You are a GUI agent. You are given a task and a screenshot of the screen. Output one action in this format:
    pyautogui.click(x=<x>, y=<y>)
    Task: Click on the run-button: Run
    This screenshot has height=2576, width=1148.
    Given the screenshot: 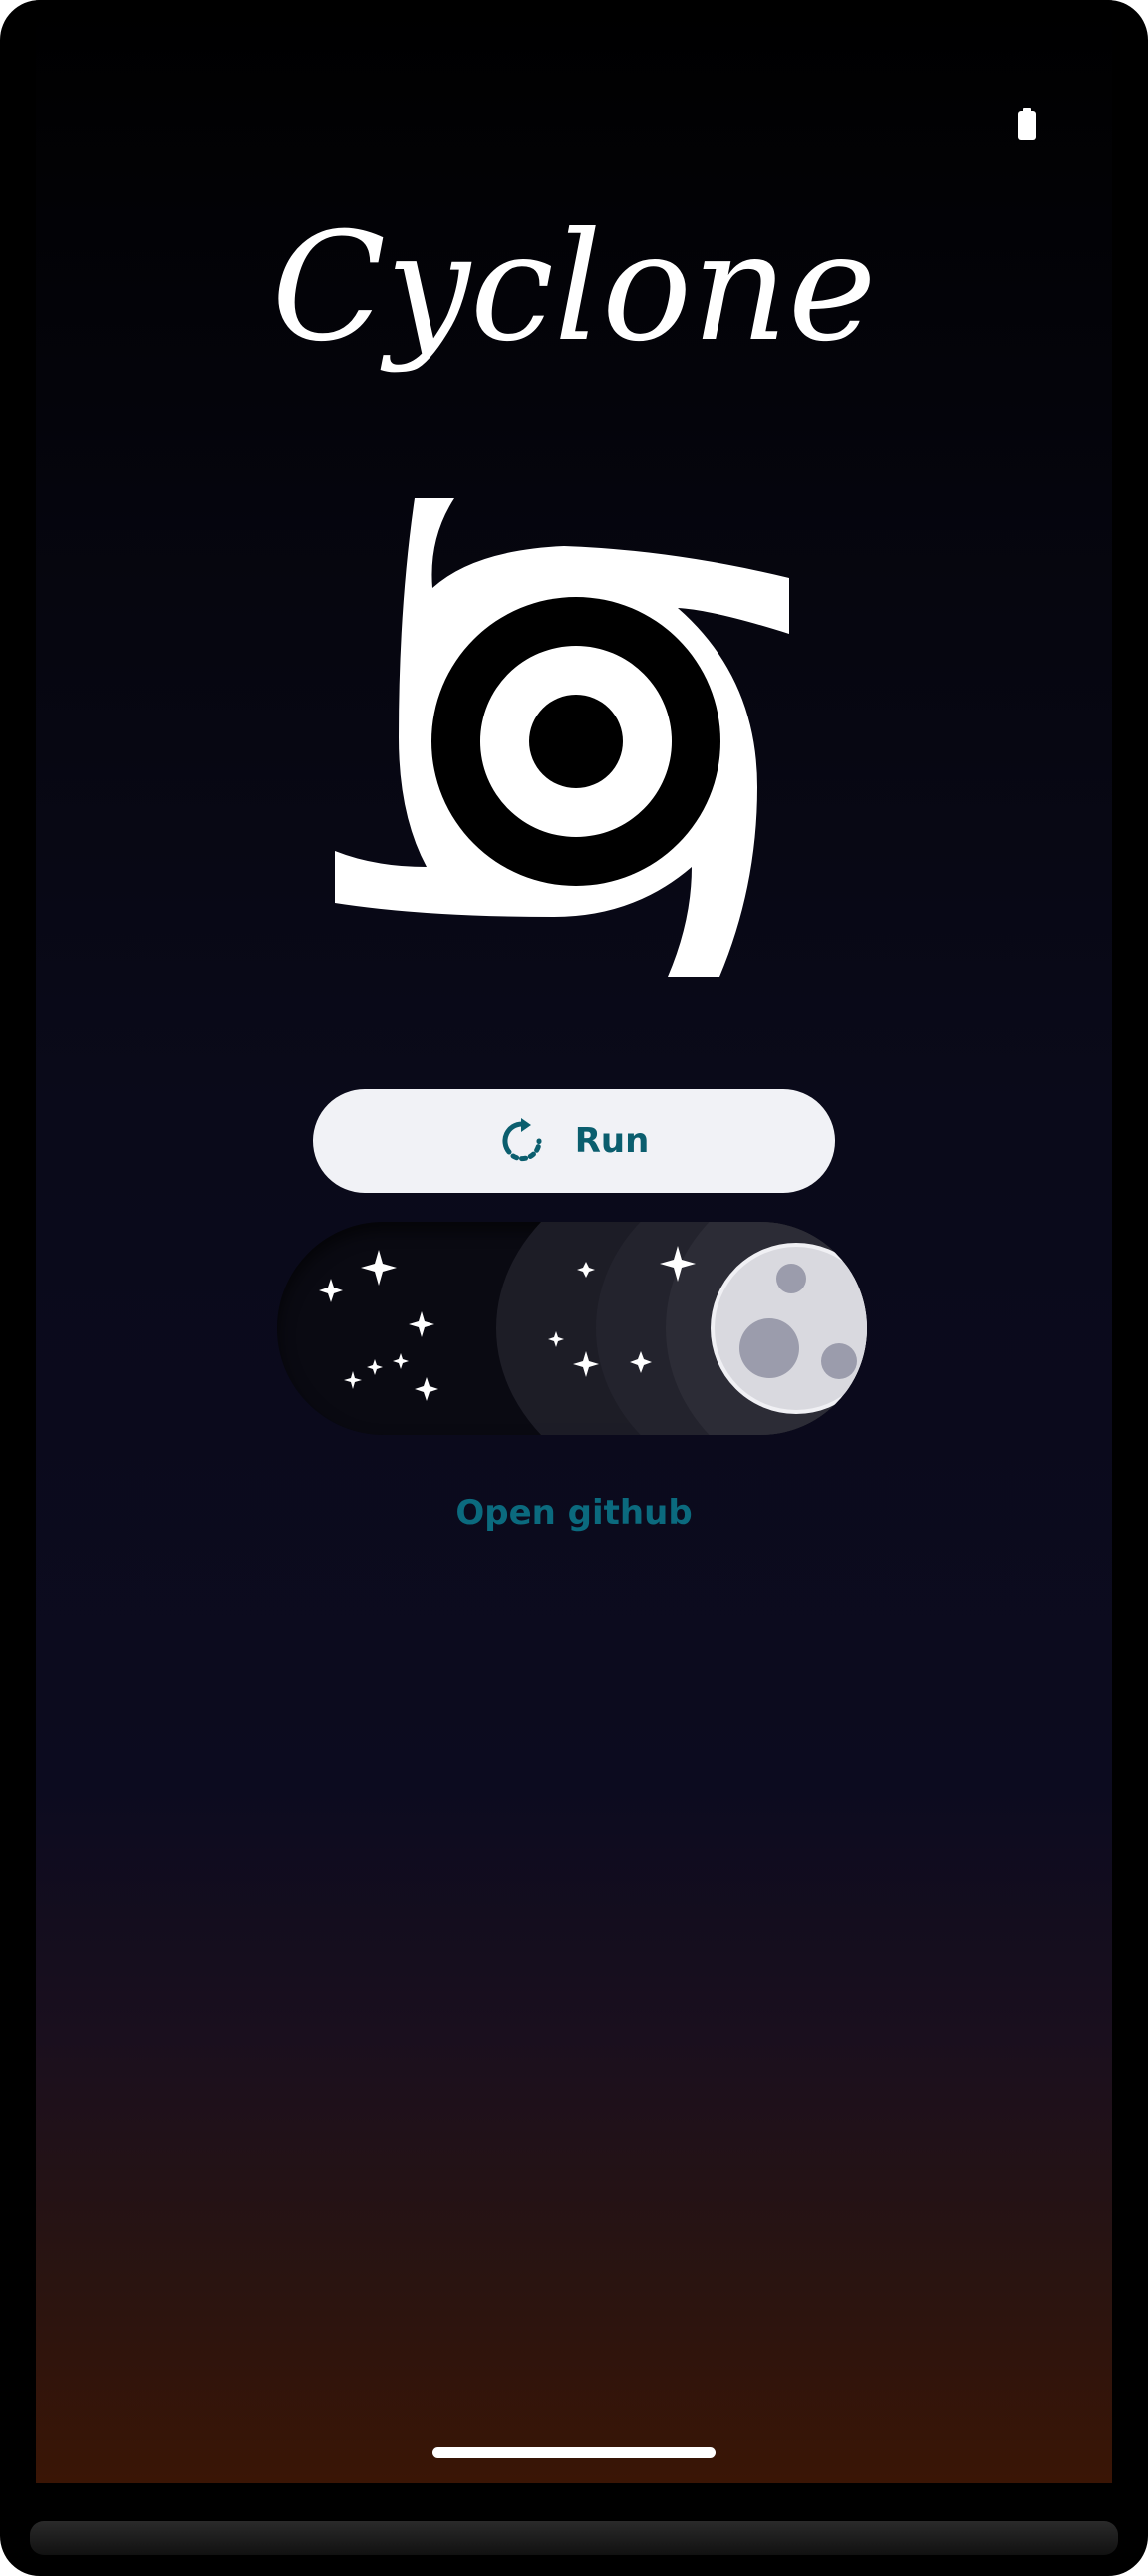 What is the action you would take?
    pyautogui.click(x=574, y=1141)
    